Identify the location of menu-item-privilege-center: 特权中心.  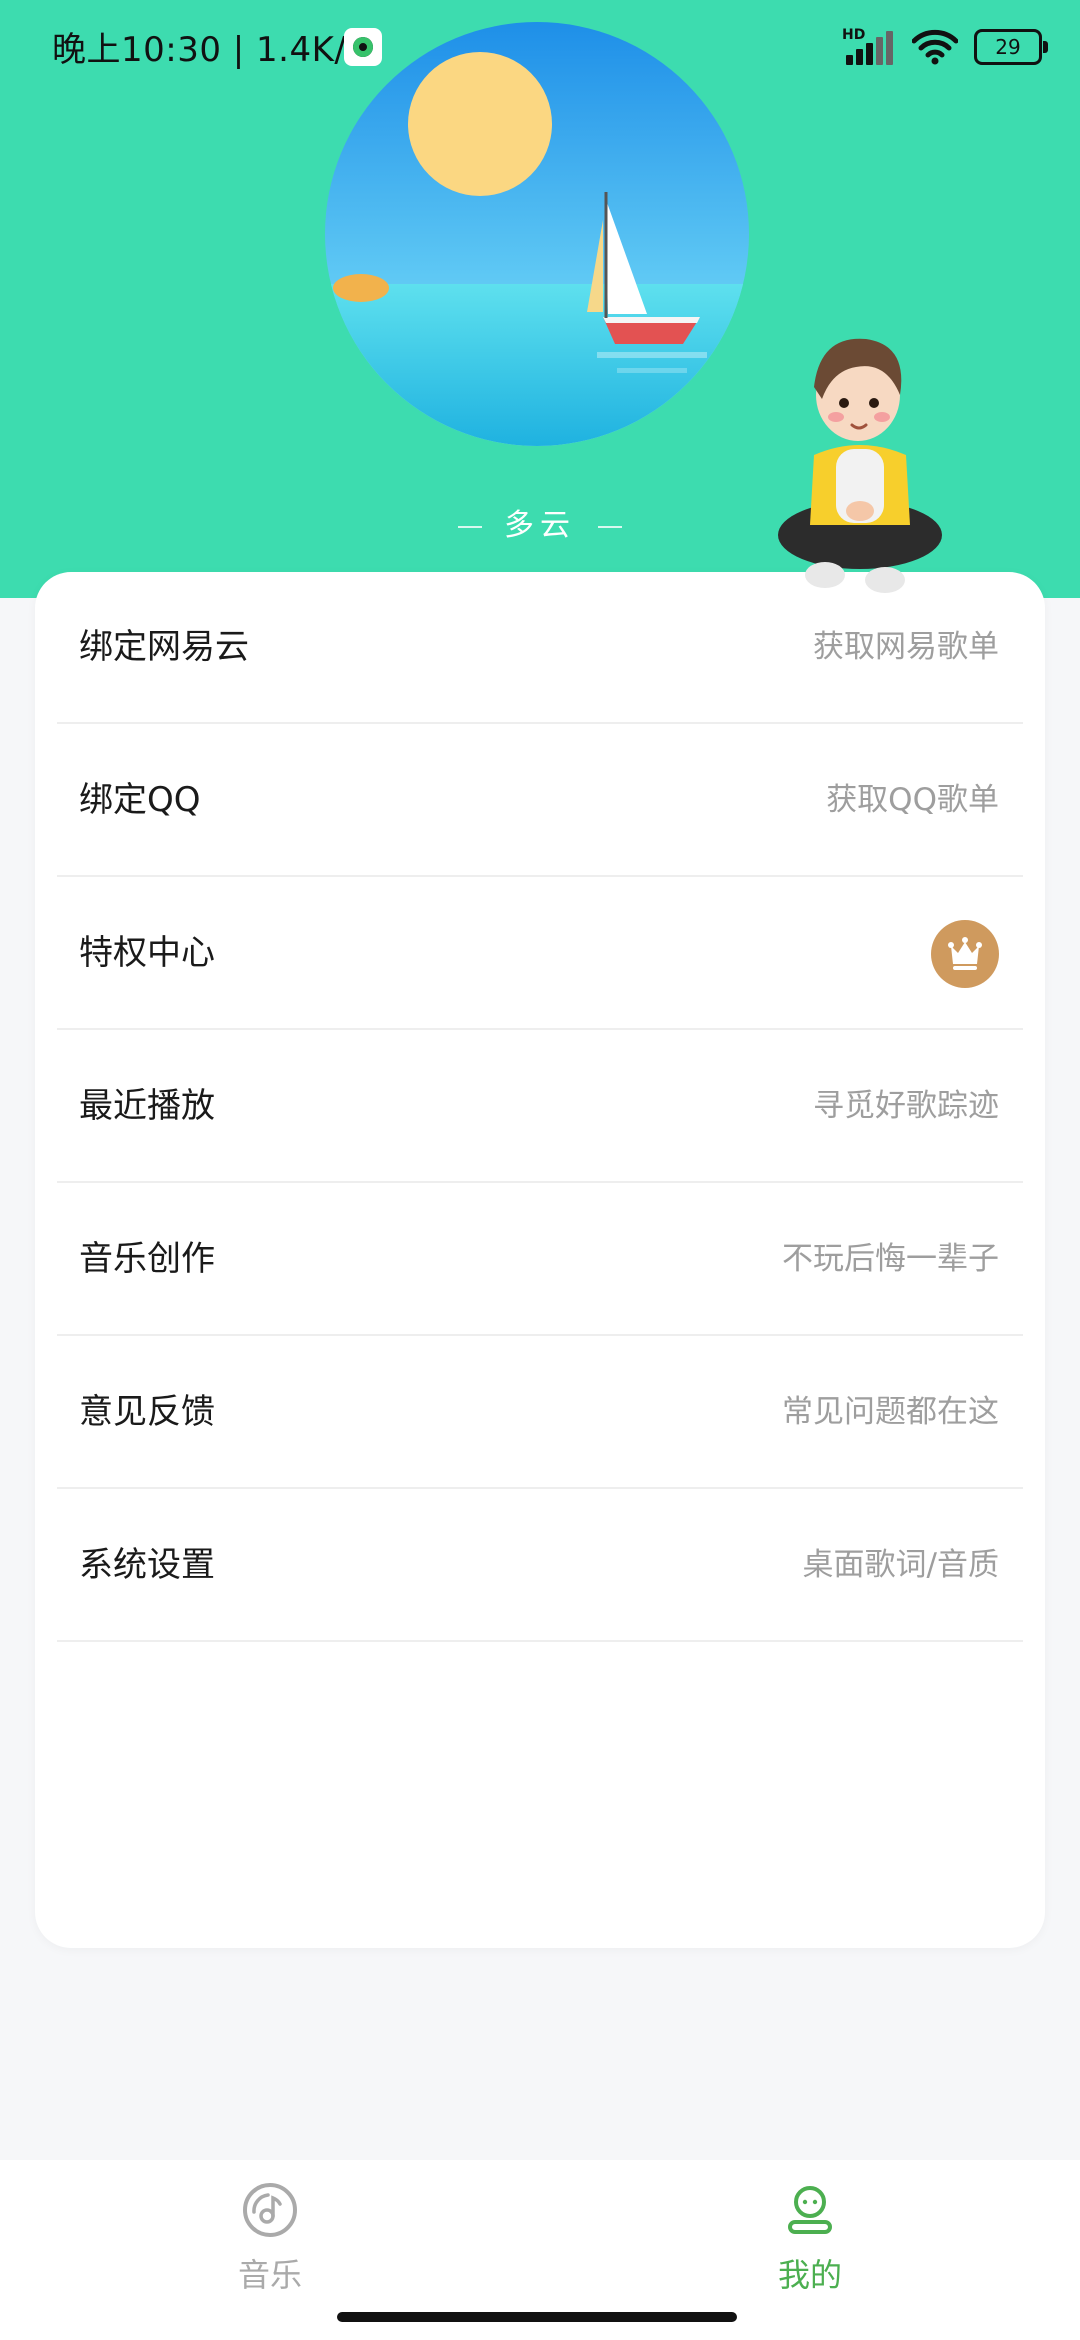
(540, 954).